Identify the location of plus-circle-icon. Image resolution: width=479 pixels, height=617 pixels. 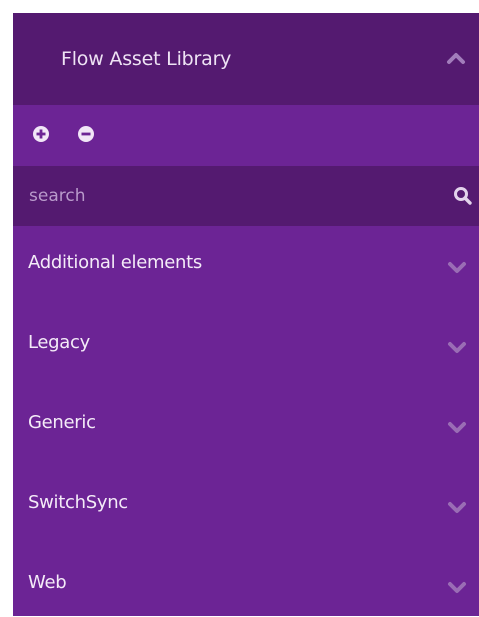
(41, 134).